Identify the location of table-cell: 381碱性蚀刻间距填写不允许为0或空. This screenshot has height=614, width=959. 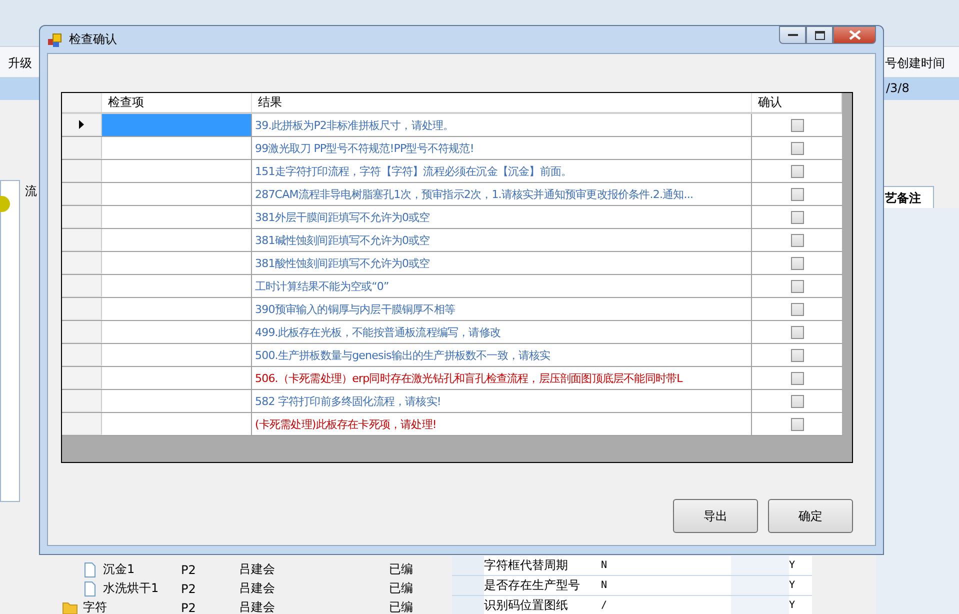
(502, 240).